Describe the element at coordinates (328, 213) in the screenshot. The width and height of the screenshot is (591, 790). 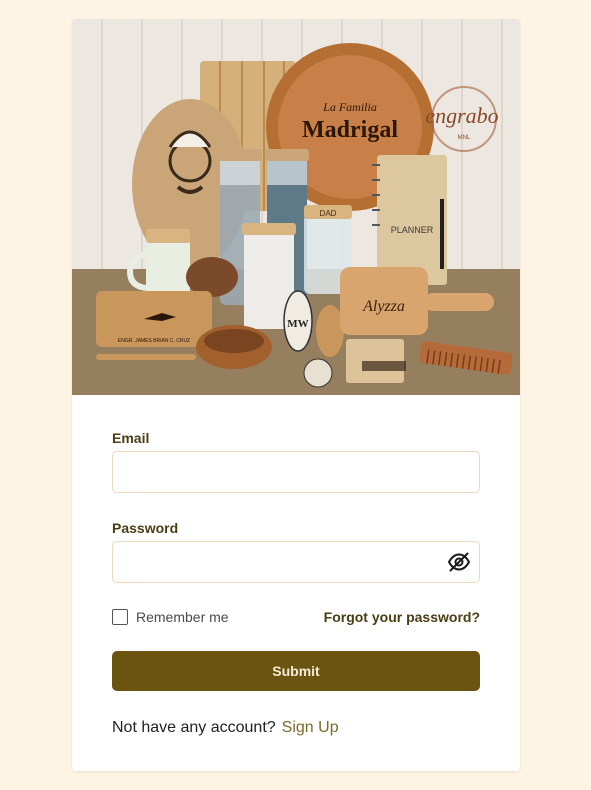
I see `svg-text: DAD` at that location.